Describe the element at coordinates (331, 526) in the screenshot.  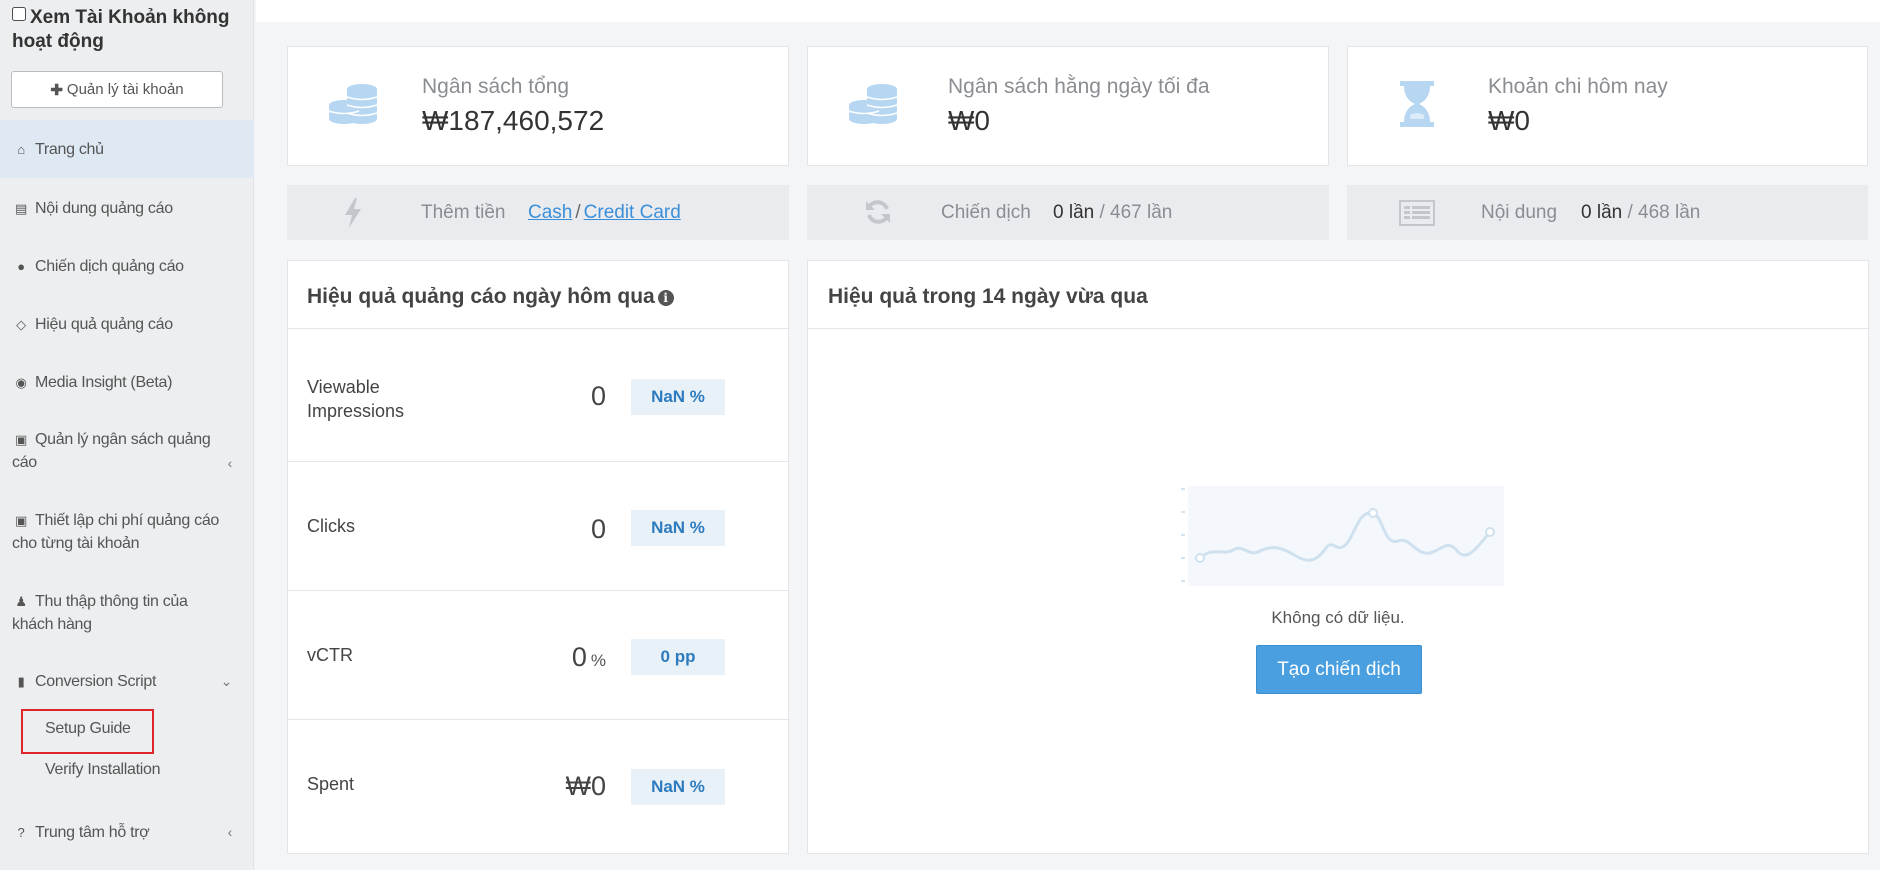
I see `metric-label: Clicks` at that location.